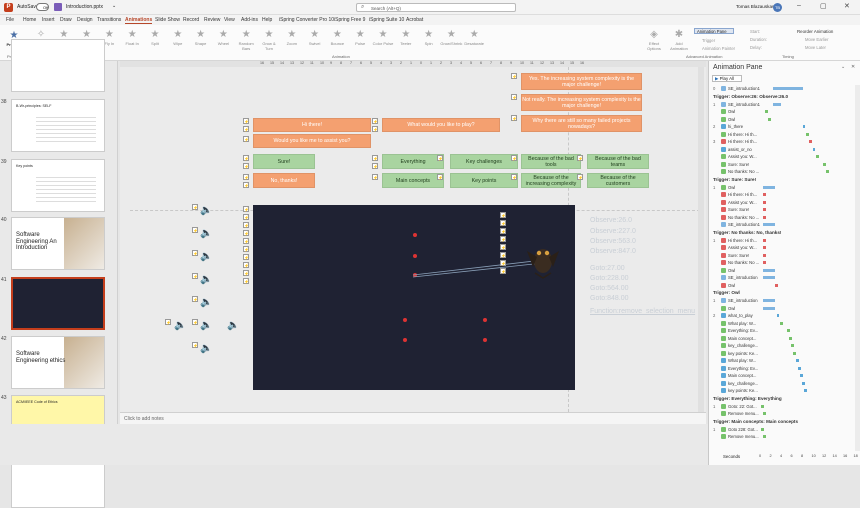 Image resolution: width=860 pixels, height=508 pixels. Describe the element at coordinates (85, 20) in the screenshot. I see `tab-design: Design` at that location.